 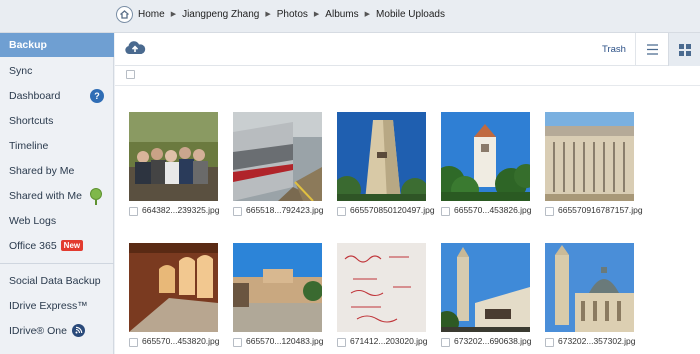 I want to click on select-all-bar, so click(x=407, y=76).